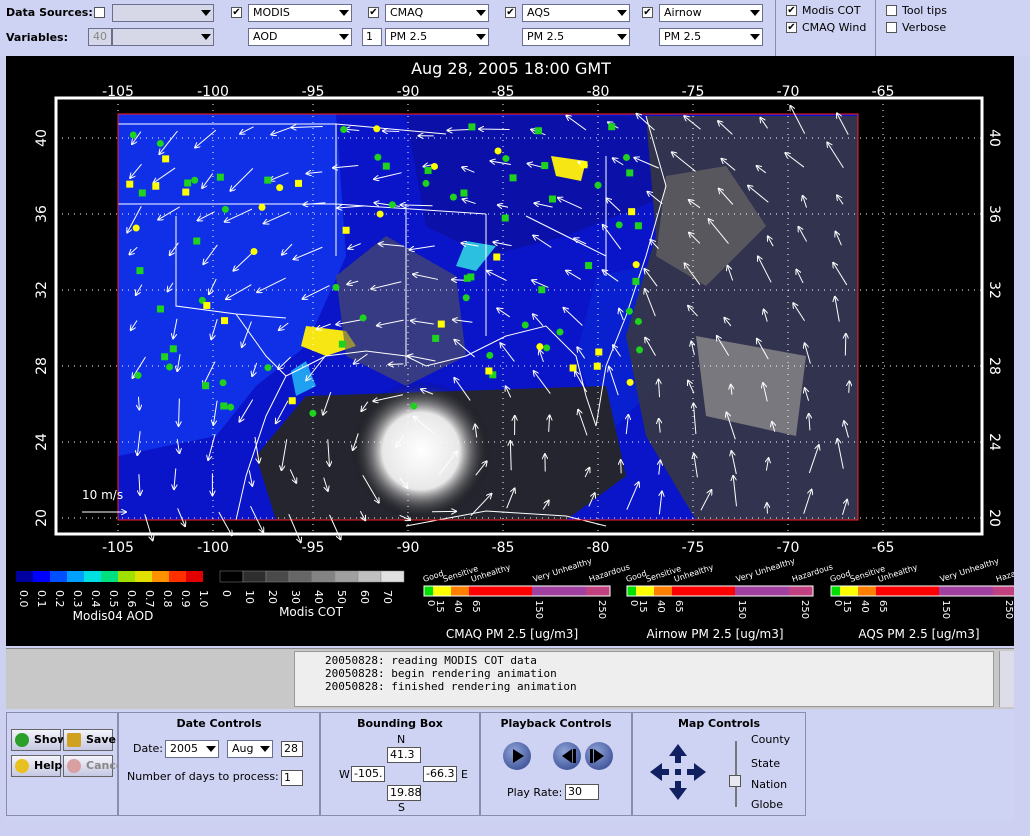 The height and width of the screenshot is (836, 1030). I want to click on modis-cot-checkbox: ✔, so click(791, 10).